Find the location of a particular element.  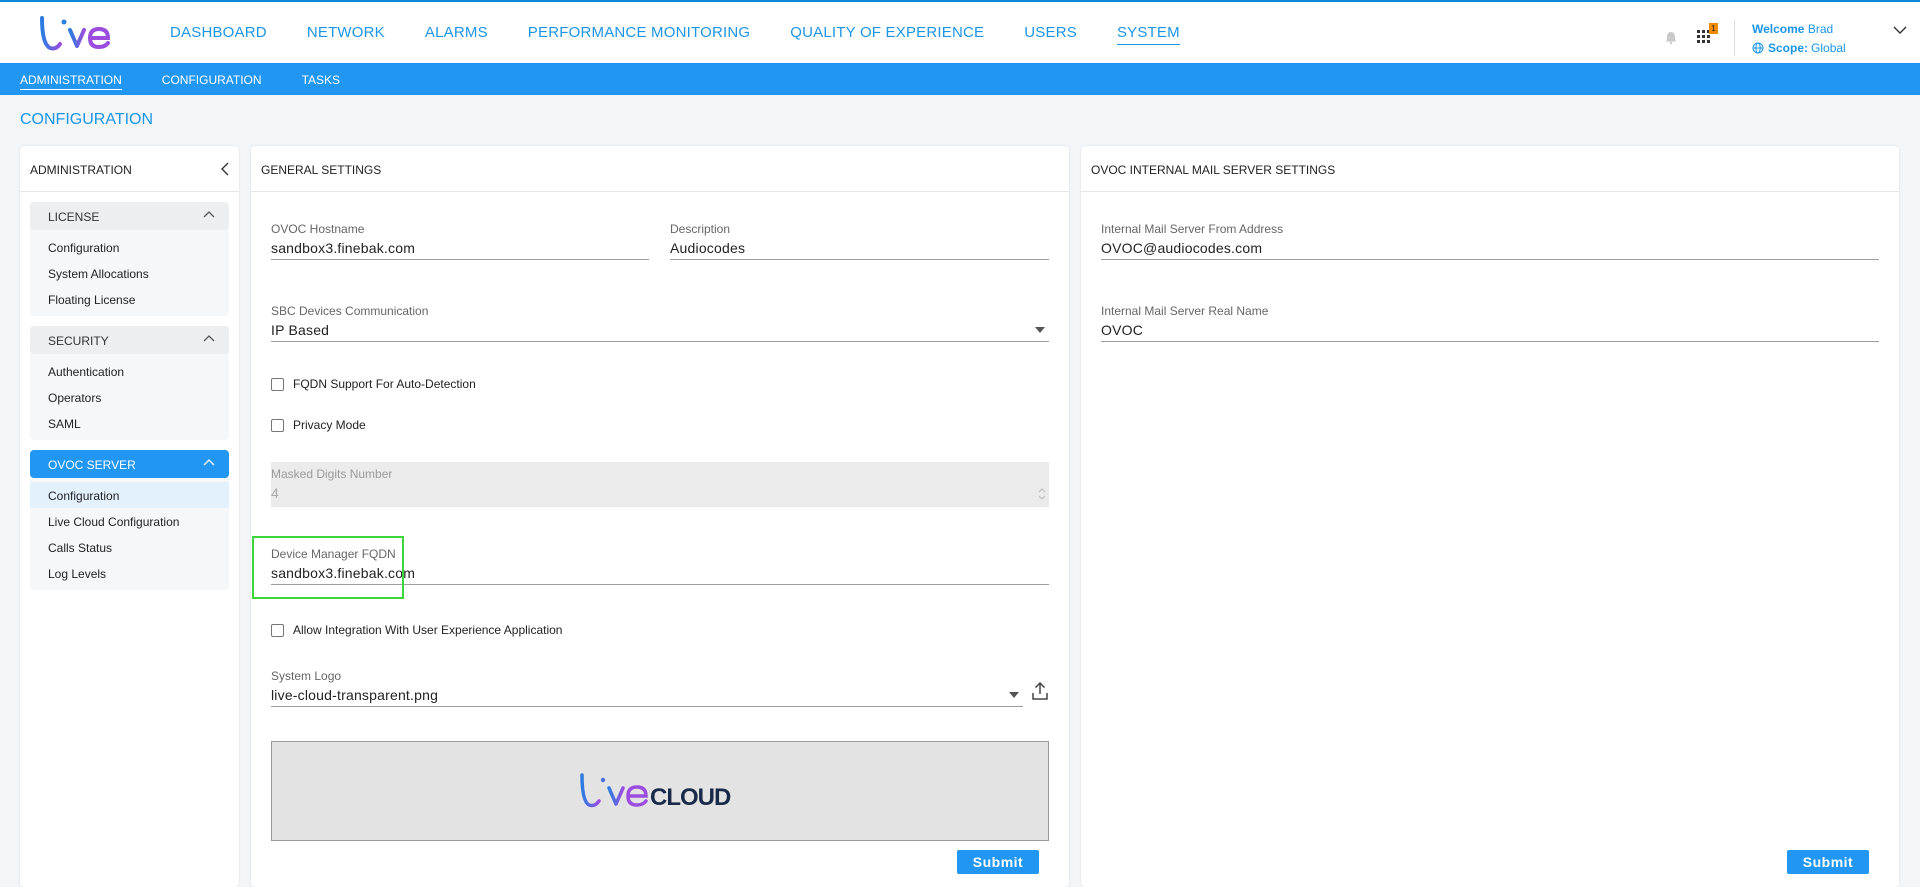

field-label: Internal Mail Server Real Name is located at coordinates (1185, 311).